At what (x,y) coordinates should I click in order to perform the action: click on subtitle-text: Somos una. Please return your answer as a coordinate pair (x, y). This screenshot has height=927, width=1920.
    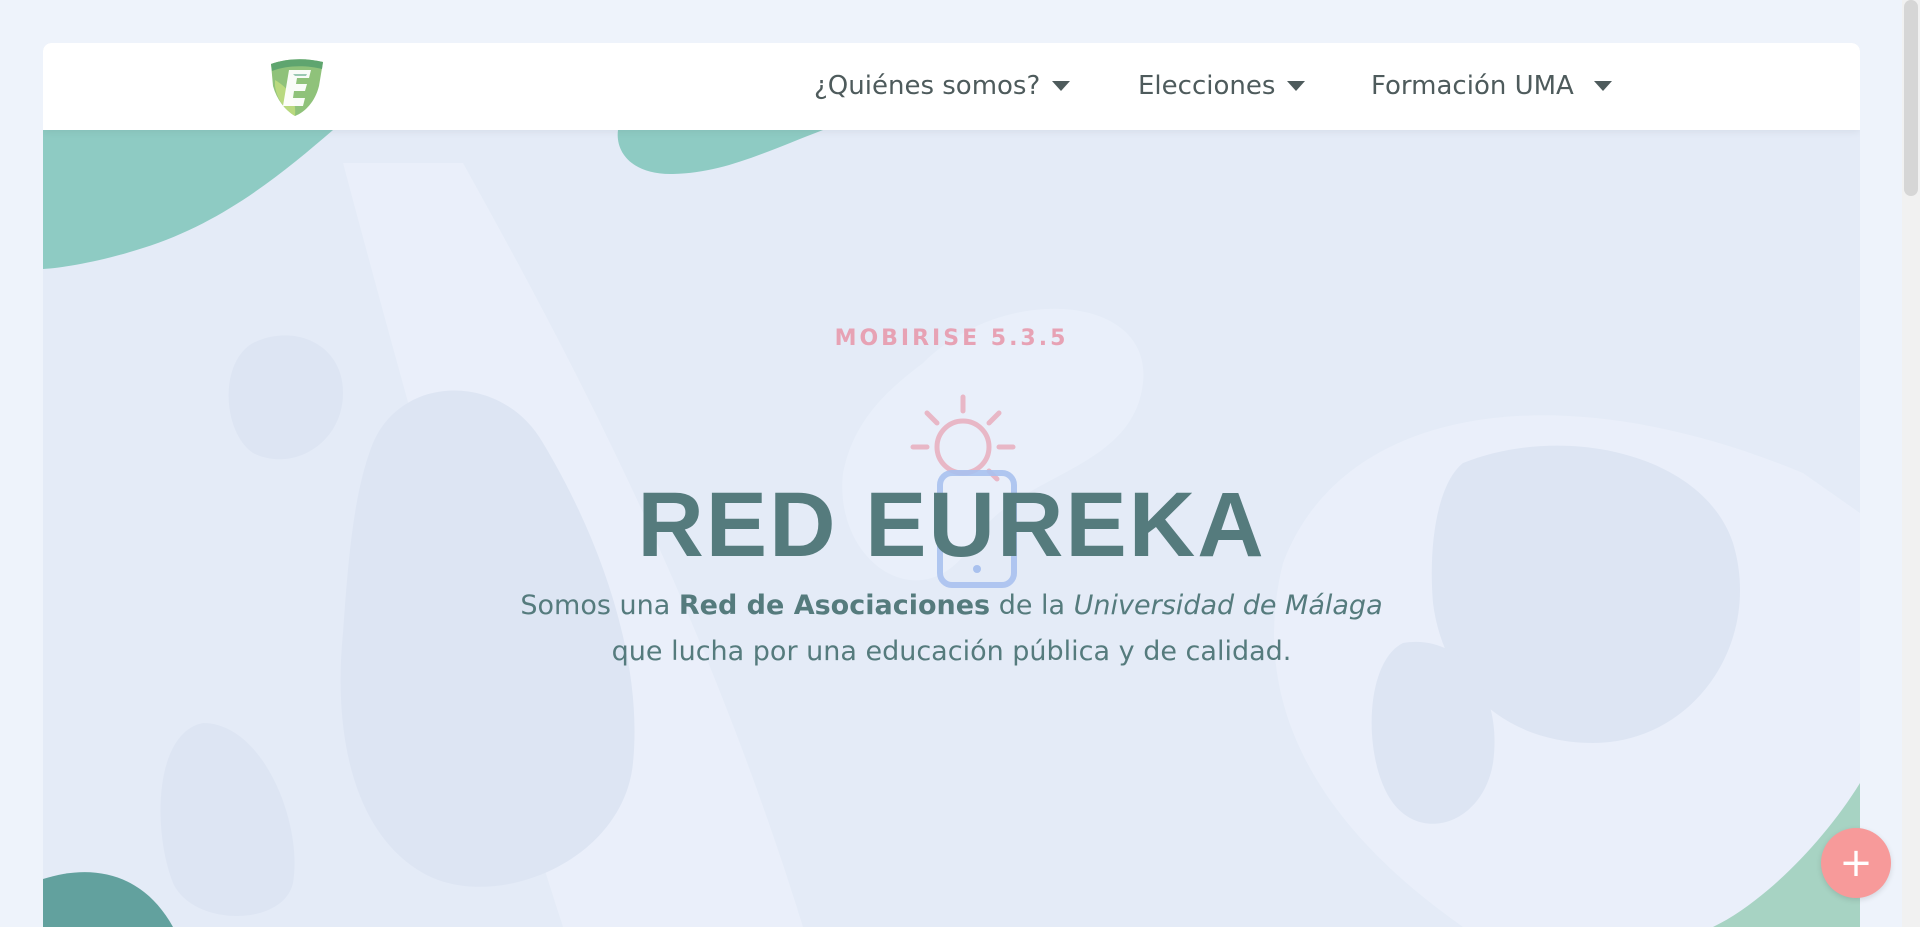
    Looking at the image, I should click on (599, 605).